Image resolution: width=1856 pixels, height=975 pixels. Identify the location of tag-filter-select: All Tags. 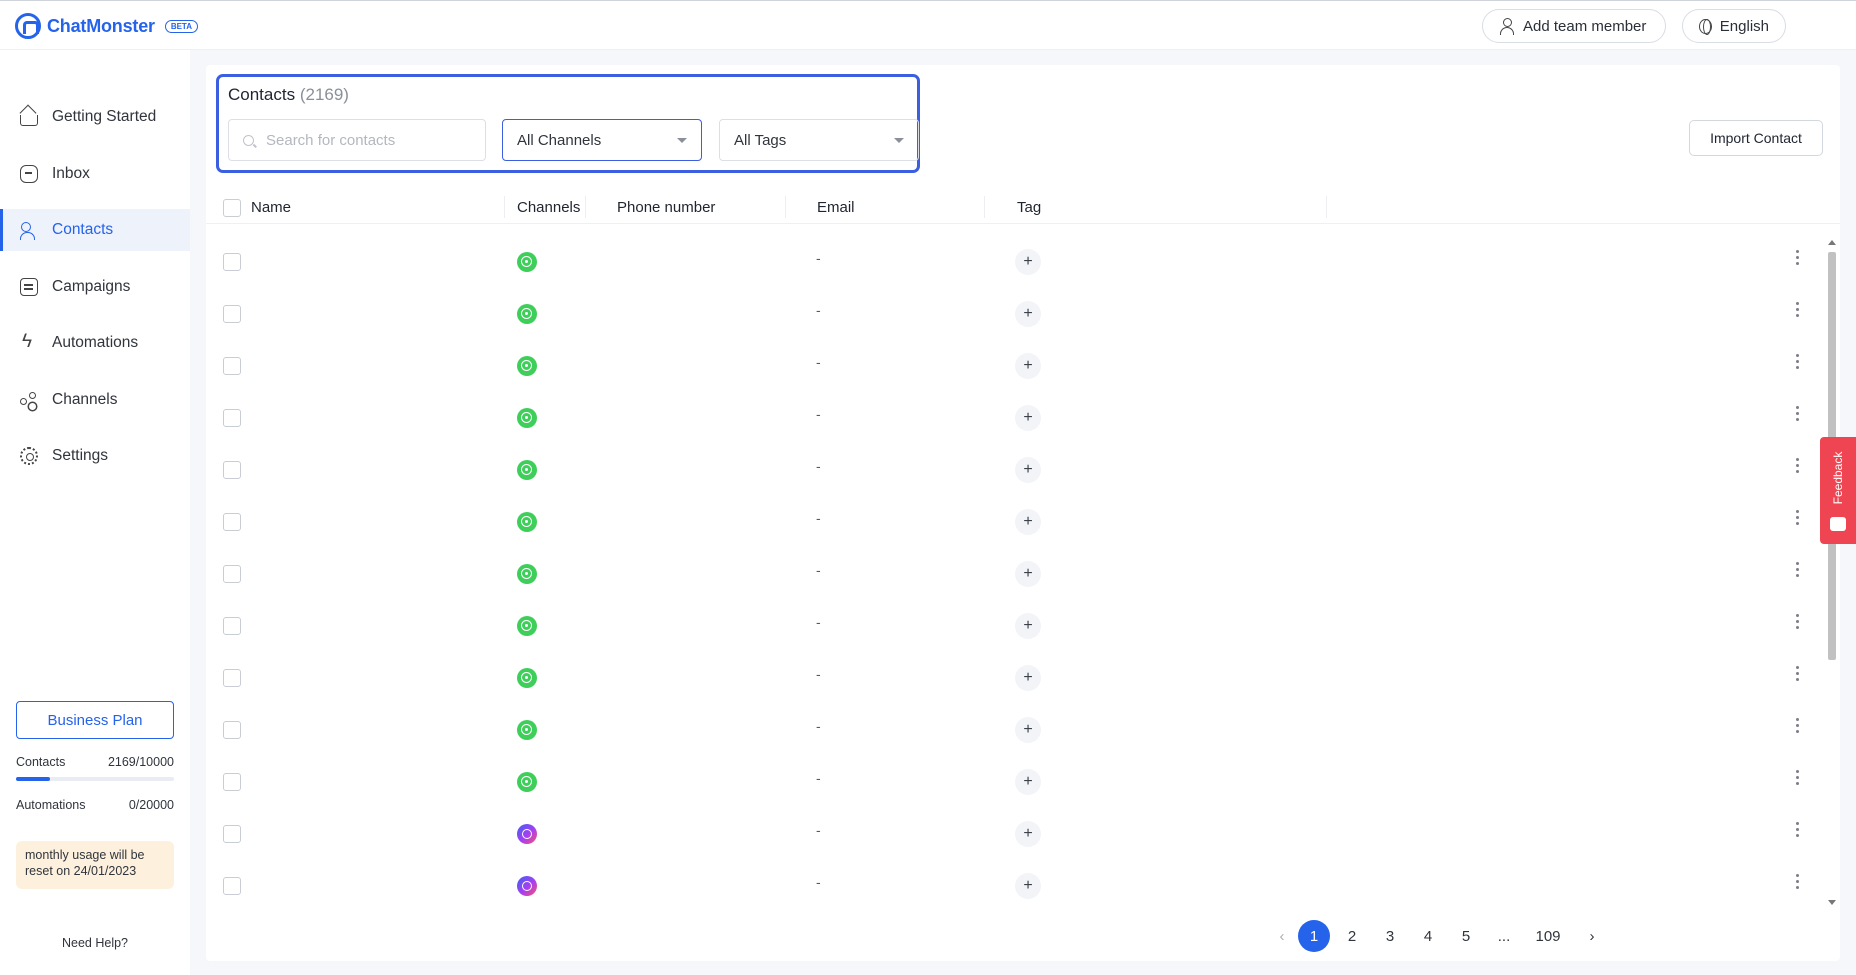
(819, 140).